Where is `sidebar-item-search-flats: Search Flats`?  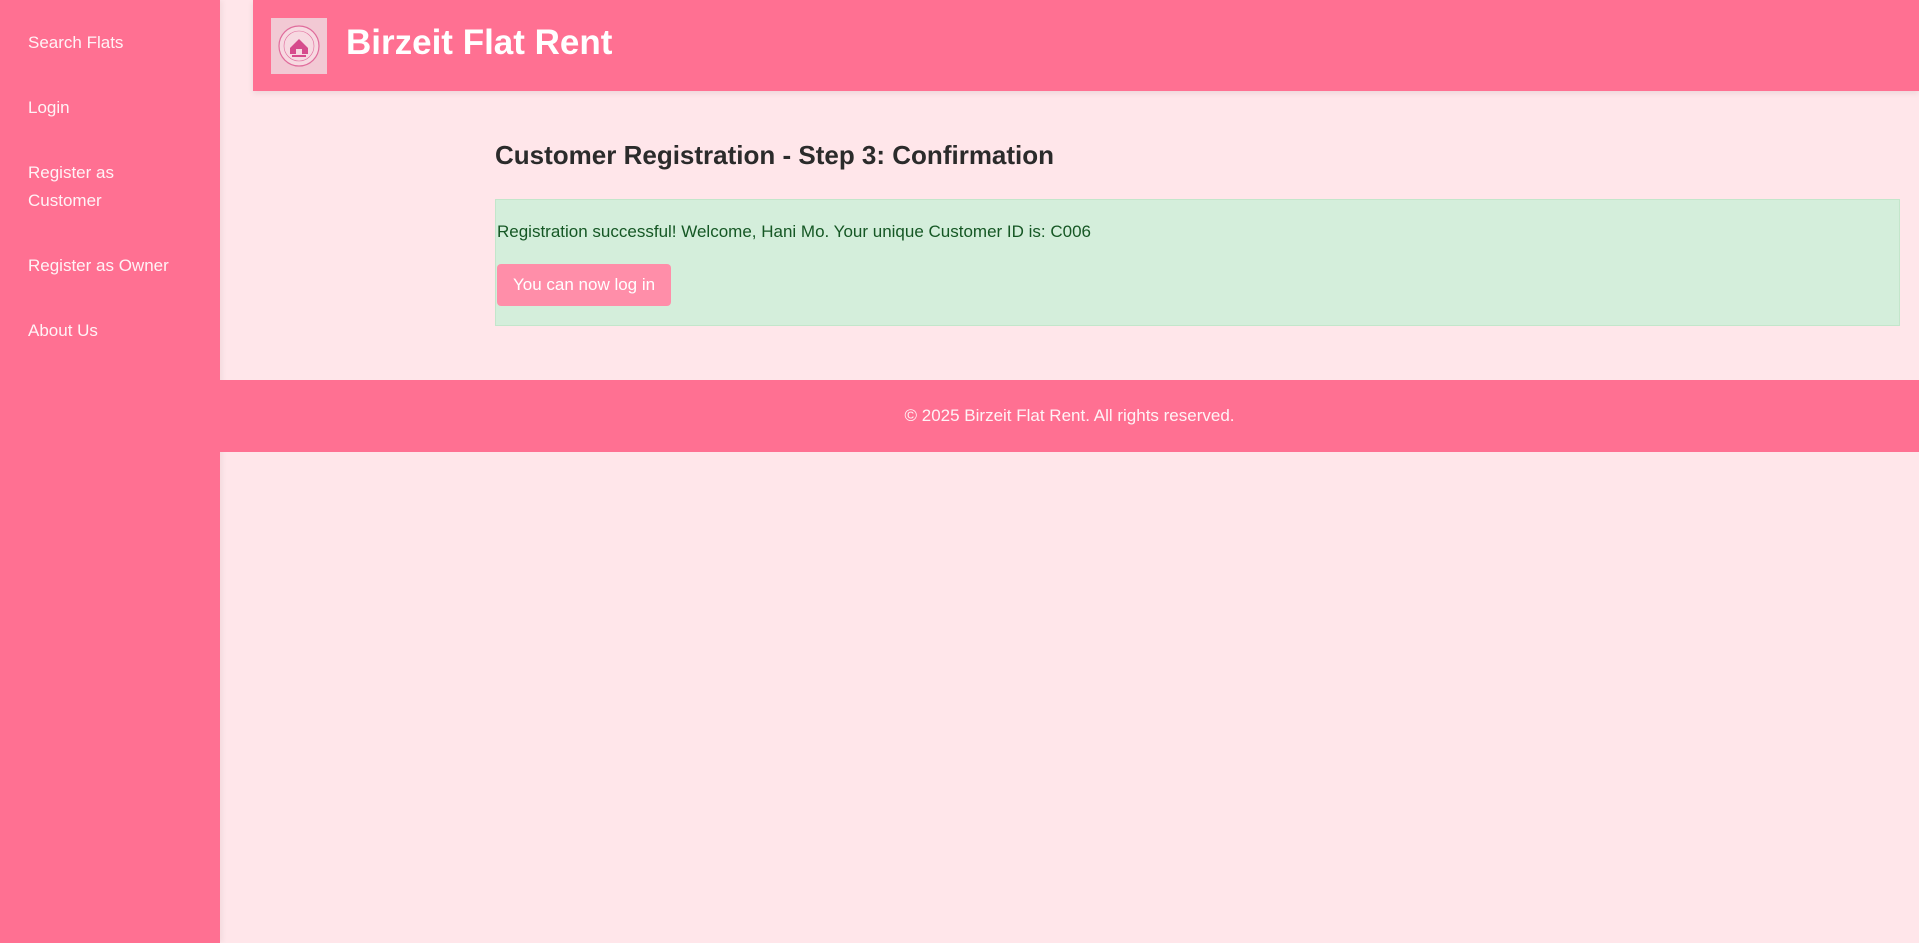 sidebar-item-search-flats: Search Flats is located at coordinates (110, 41).